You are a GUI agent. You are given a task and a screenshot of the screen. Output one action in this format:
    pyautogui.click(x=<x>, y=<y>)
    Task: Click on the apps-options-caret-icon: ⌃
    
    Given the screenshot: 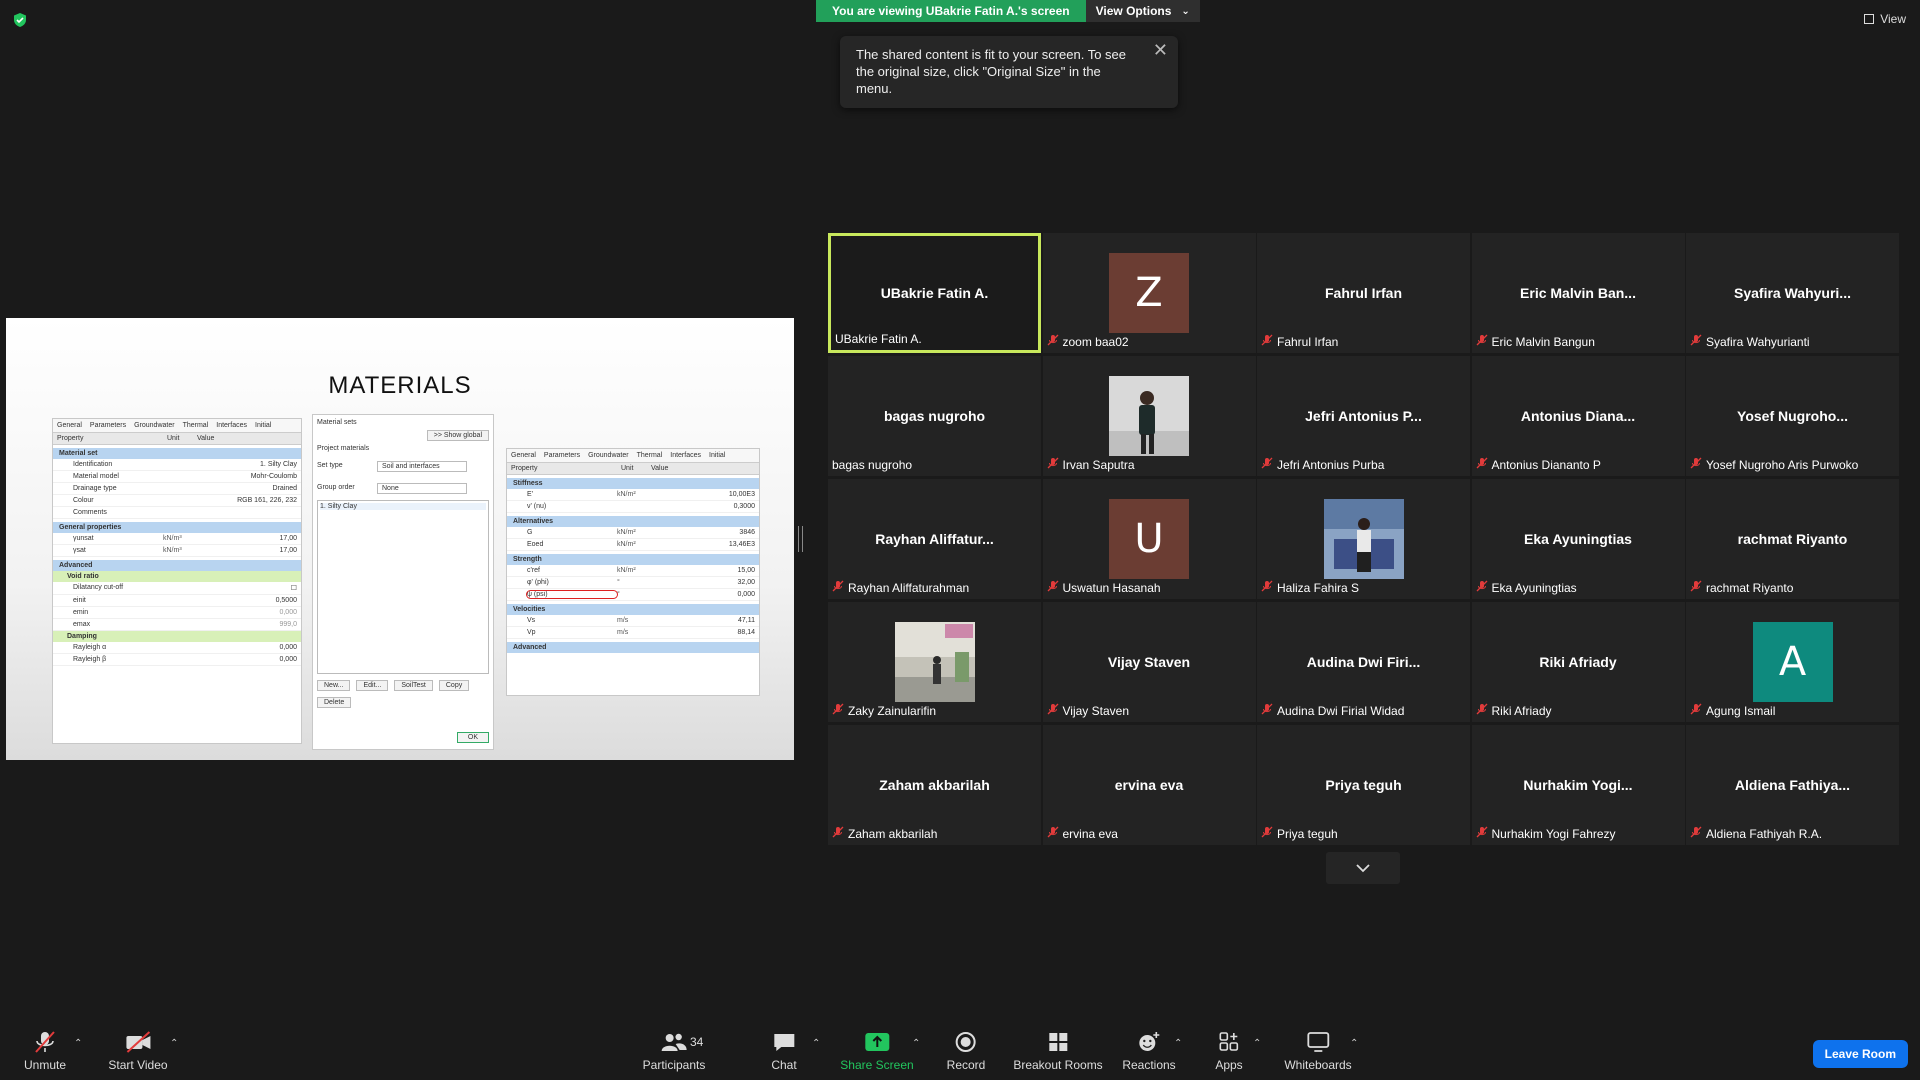 What is the action you would take?
    pyautogui.click(x=1257, y=1043)
    